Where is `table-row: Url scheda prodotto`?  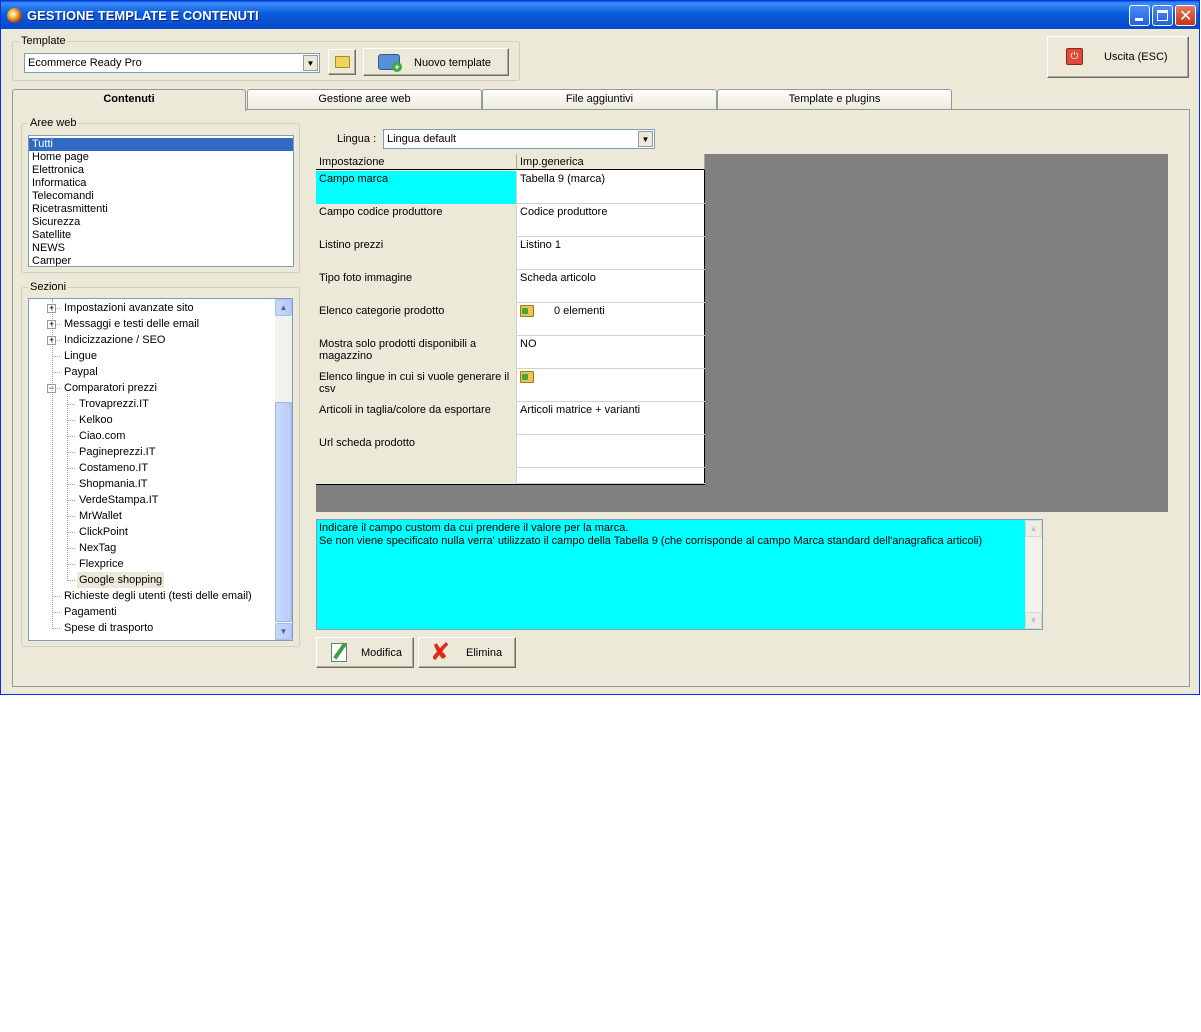 table-row: Url scheda prodotto is located at coordinates (510, 451).